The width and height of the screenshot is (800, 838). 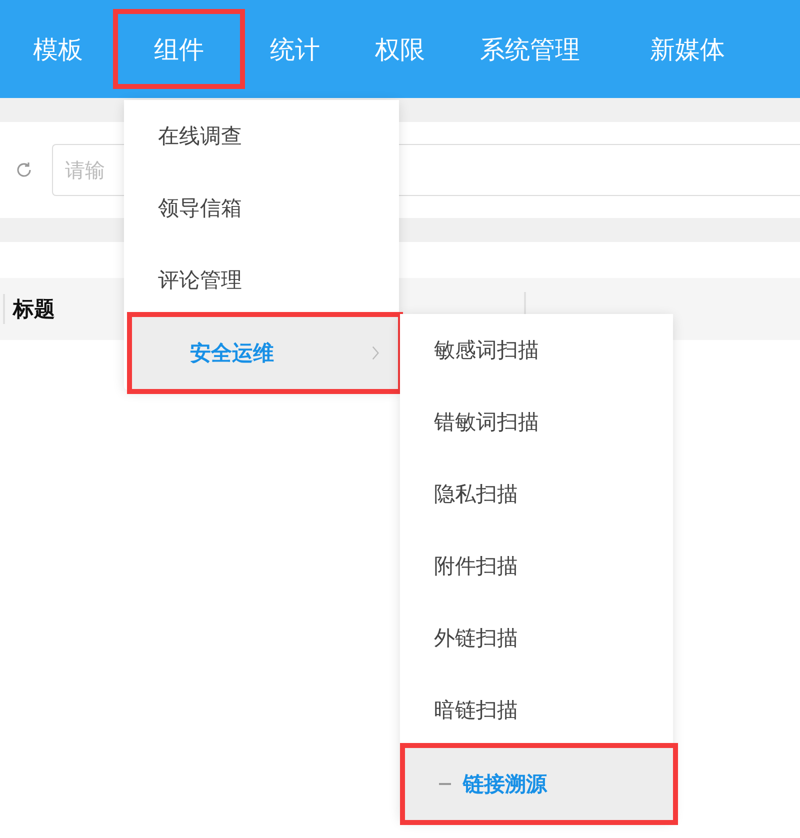 I want to click on chevron-right-icon, so click(x=375, y=353).